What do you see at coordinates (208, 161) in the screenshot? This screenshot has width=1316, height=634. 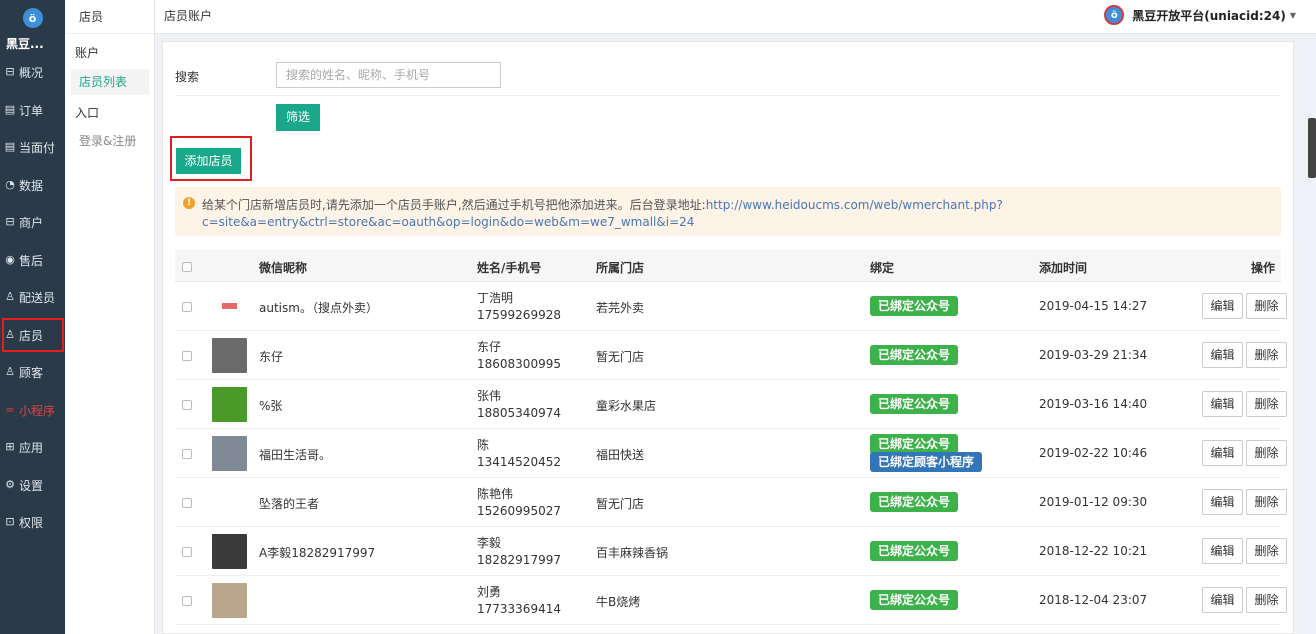 I see `add-clerk-button: 添加店员` at bounding box center [208, 161].